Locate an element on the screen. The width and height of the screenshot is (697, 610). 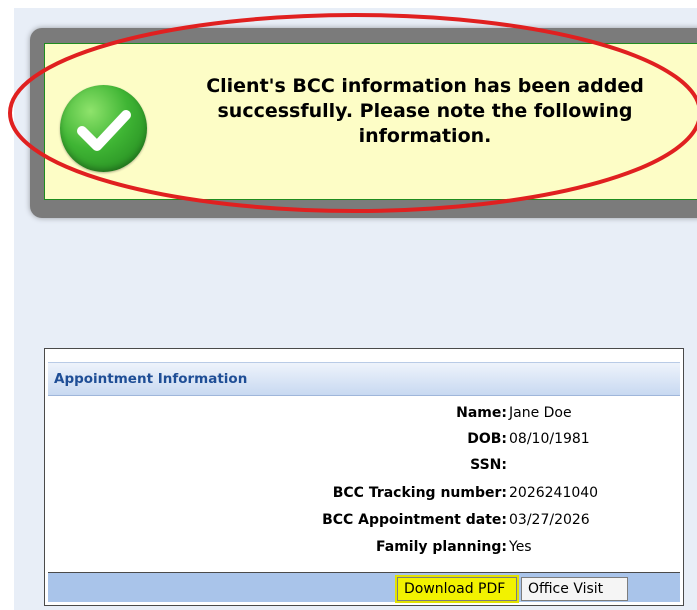
info-row-tracking-number: BCC Tracking number: 2026241040 is located at coordinates (365, 496).